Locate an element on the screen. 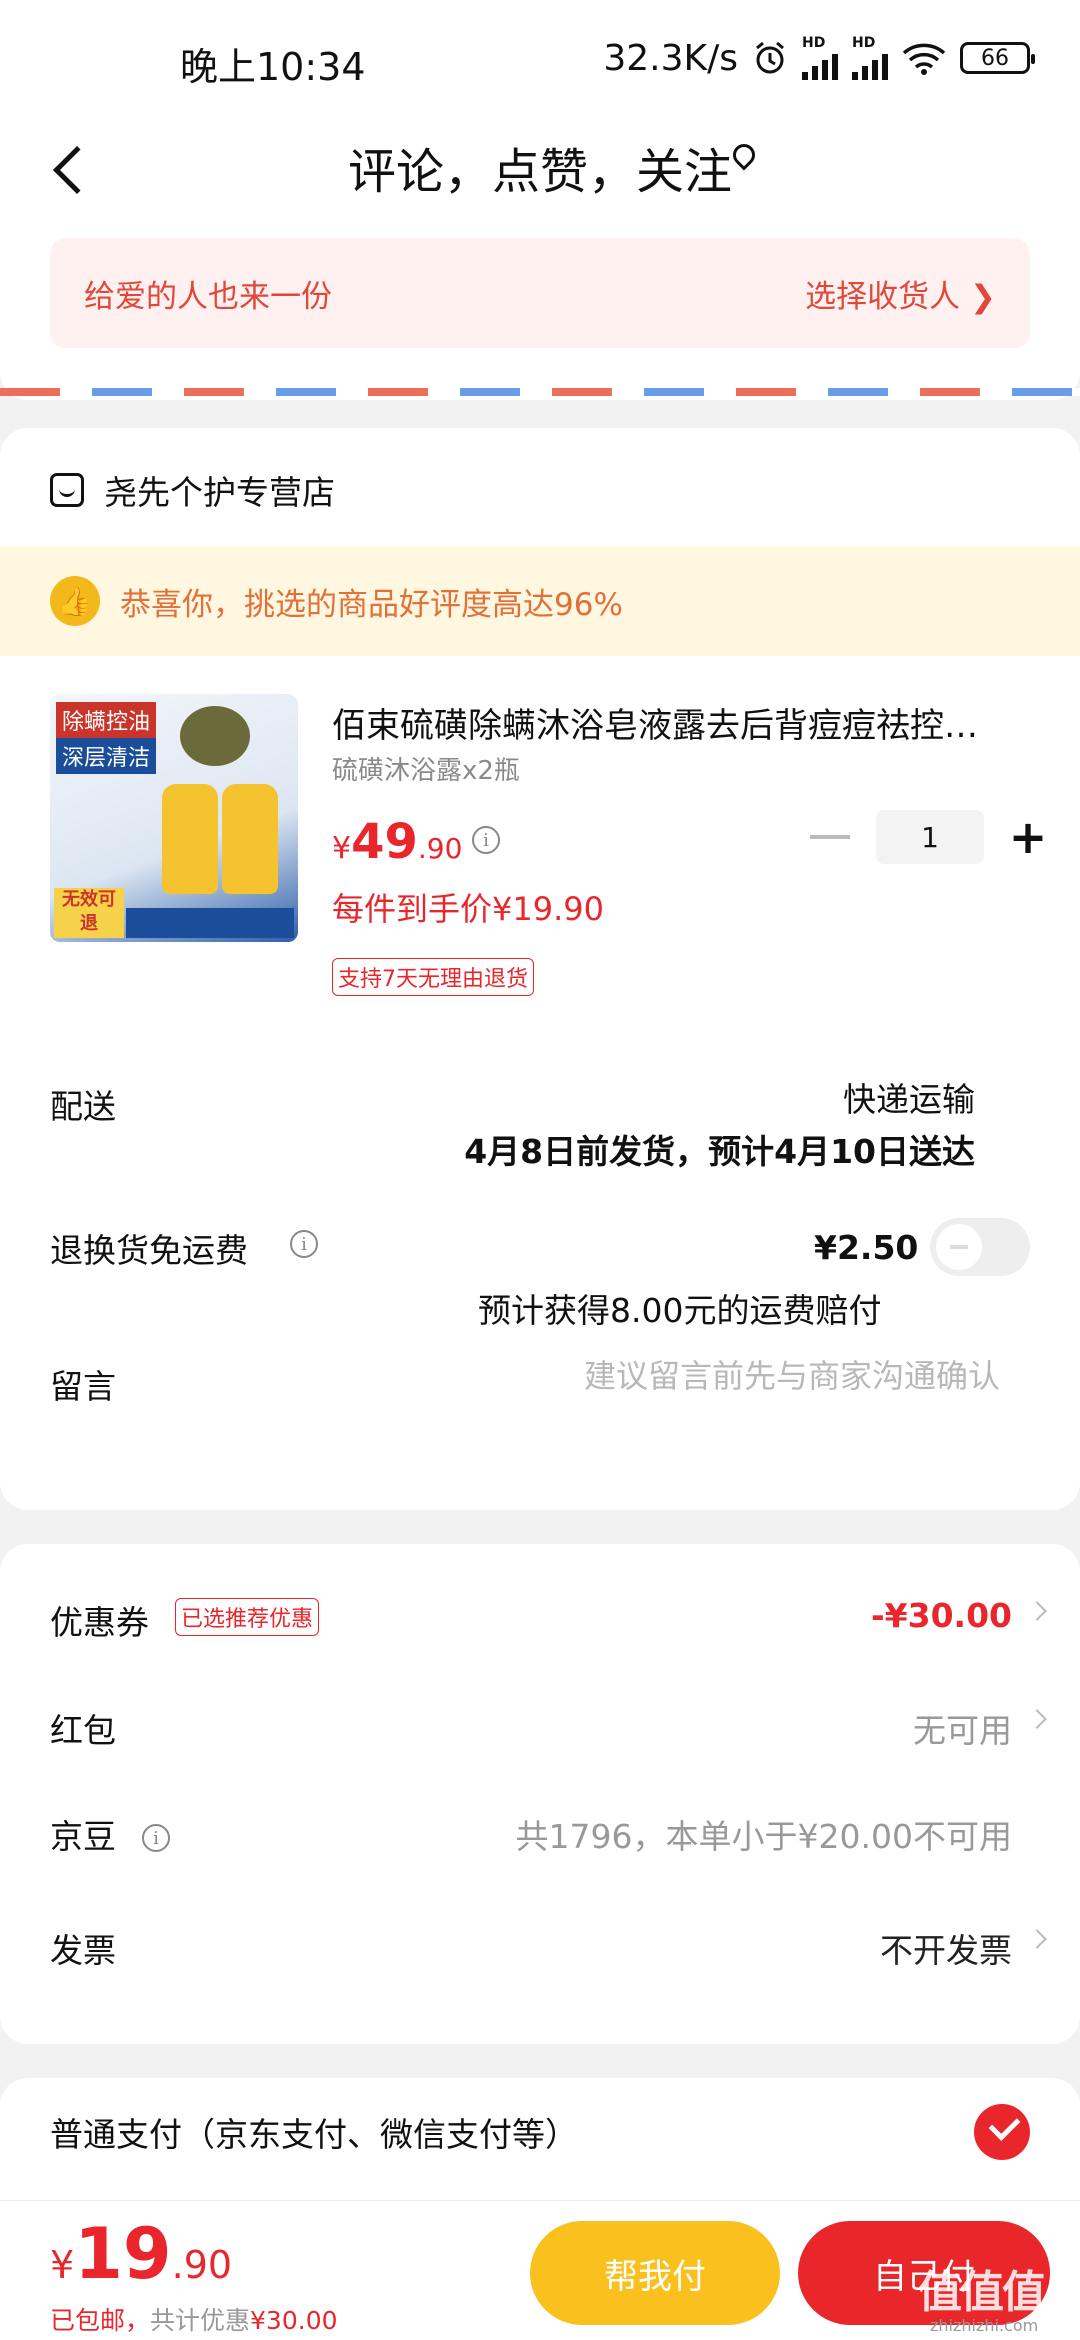 The width and height of the screenshot is (1080, 2340). shipping-eta: 4月8日前发货，预计4月10日送达 is located at coordinates (719, 1151).